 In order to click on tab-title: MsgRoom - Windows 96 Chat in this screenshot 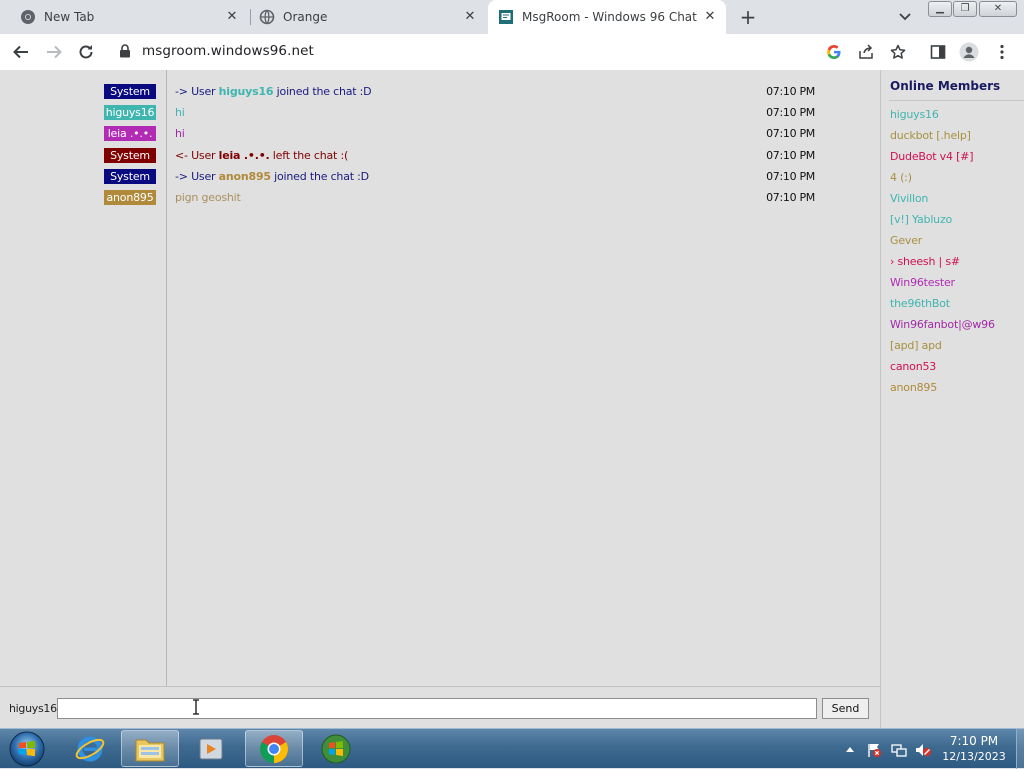, I will do `click(609, 17)`.